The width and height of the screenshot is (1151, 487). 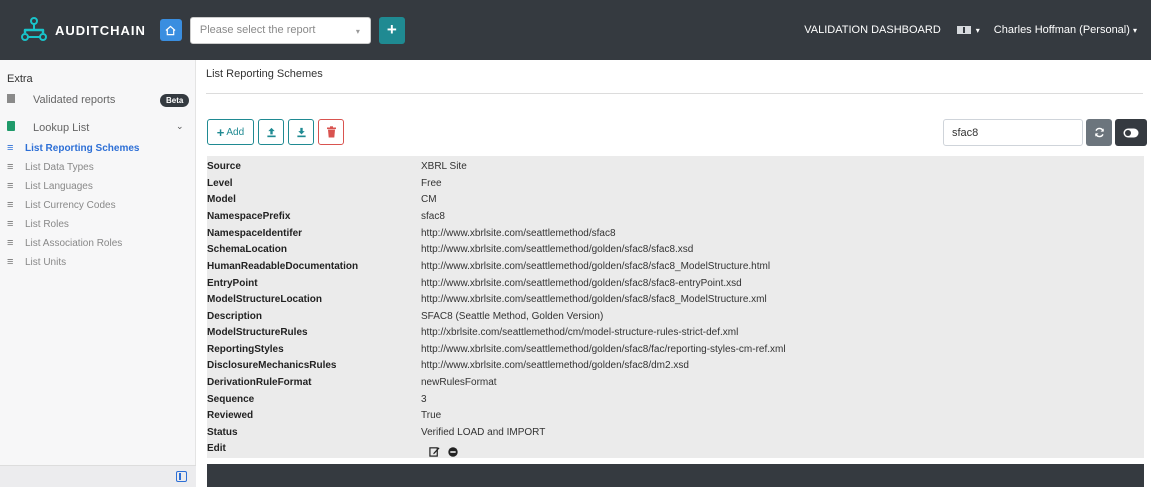 I want to click on sidebar-item-label: Validated reports, so click(x=74, y=100).